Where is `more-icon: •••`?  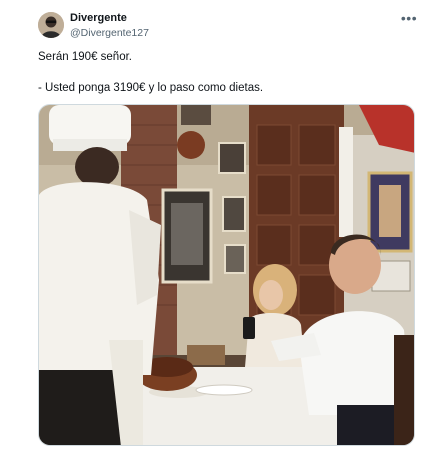
more-icon: ••• is located at coordinates (409, 19).